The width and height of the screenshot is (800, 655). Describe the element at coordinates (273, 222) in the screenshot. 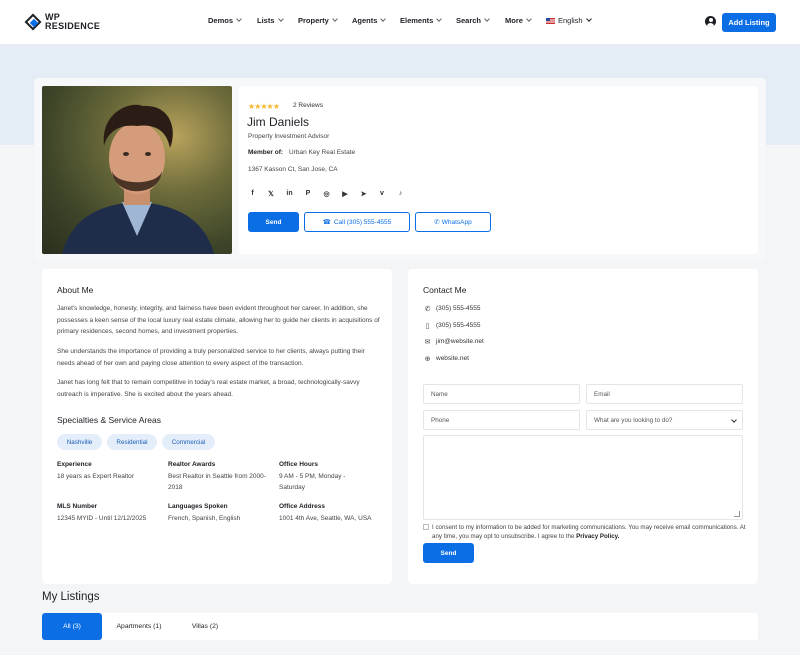

I see `send-message-button: Send` at that location.